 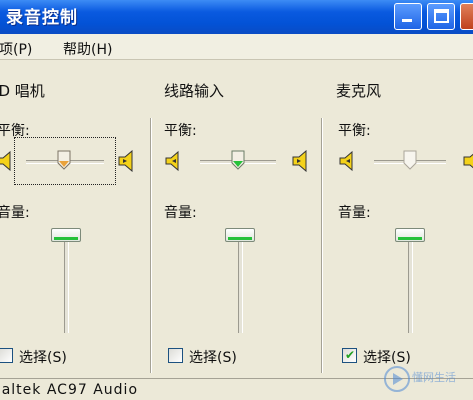 I want to click on checkmark-icon: ✔, so click(x=350, y=355).